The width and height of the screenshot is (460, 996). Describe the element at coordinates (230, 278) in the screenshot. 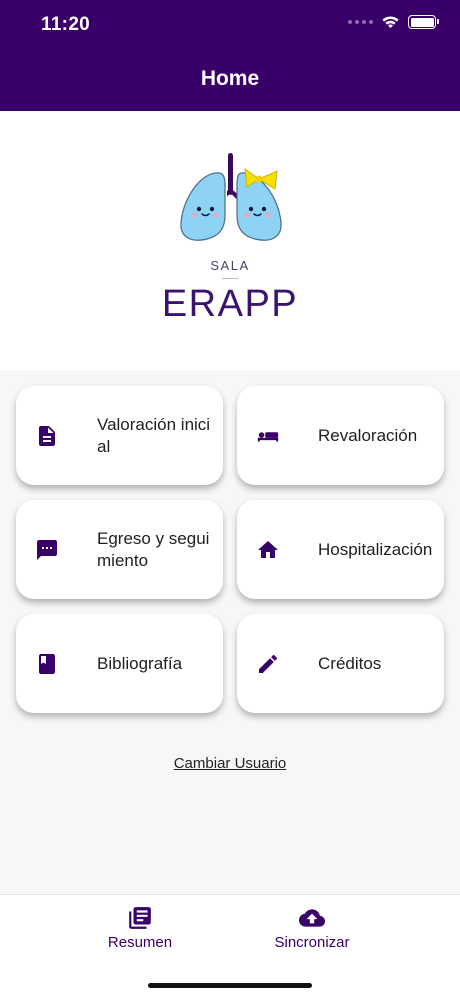

I see `divider` at that location.